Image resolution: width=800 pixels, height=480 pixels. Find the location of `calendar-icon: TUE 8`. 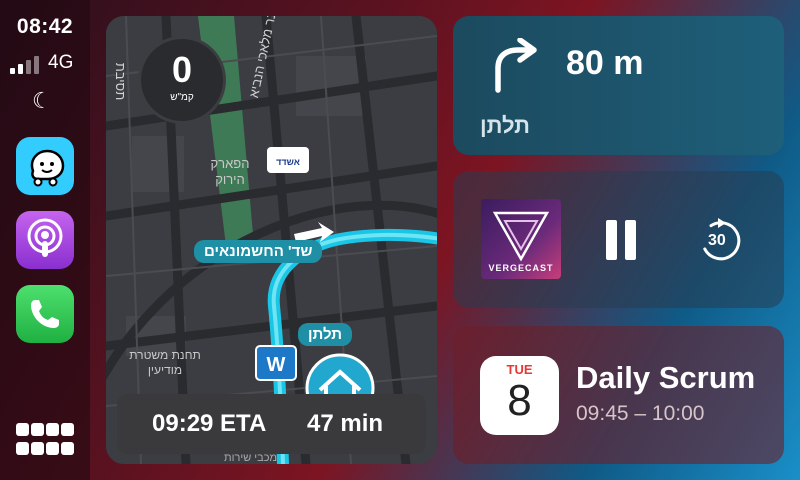

calendar-icon: TUE 8 is located at coordinates (519, 395).